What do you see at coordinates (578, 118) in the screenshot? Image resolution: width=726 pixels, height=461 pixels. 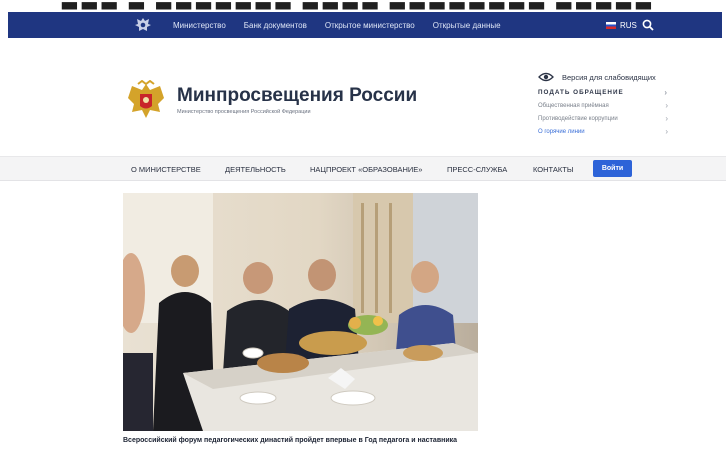 I see `anti-corruption-label: Противодействие коррупции` at bounding box center [578, 118].